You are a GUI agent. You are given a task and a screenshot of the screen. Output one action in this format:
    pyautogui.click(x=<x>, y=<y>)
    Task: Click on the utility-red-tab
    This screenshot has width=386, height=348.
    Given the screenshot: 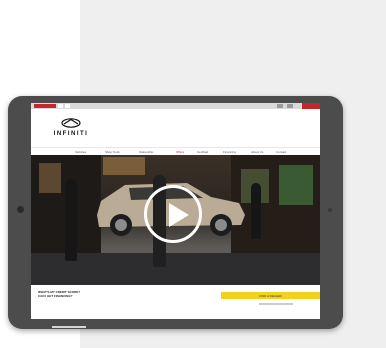 What is the action you would take?
    pyautogui.click(x=45, y=106)
    